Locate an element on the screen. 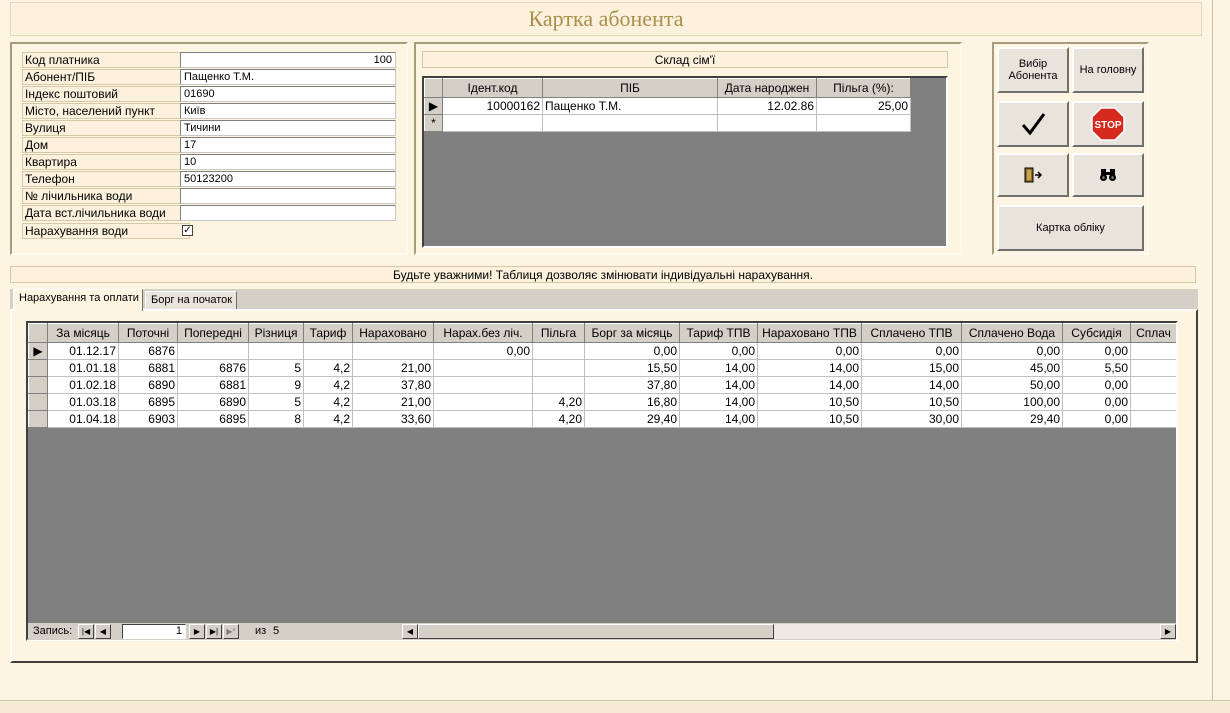 This screenshot has width=1230, height=713. charges-column-header: Нараховано ТПВ is located at coordinates (809, 333).